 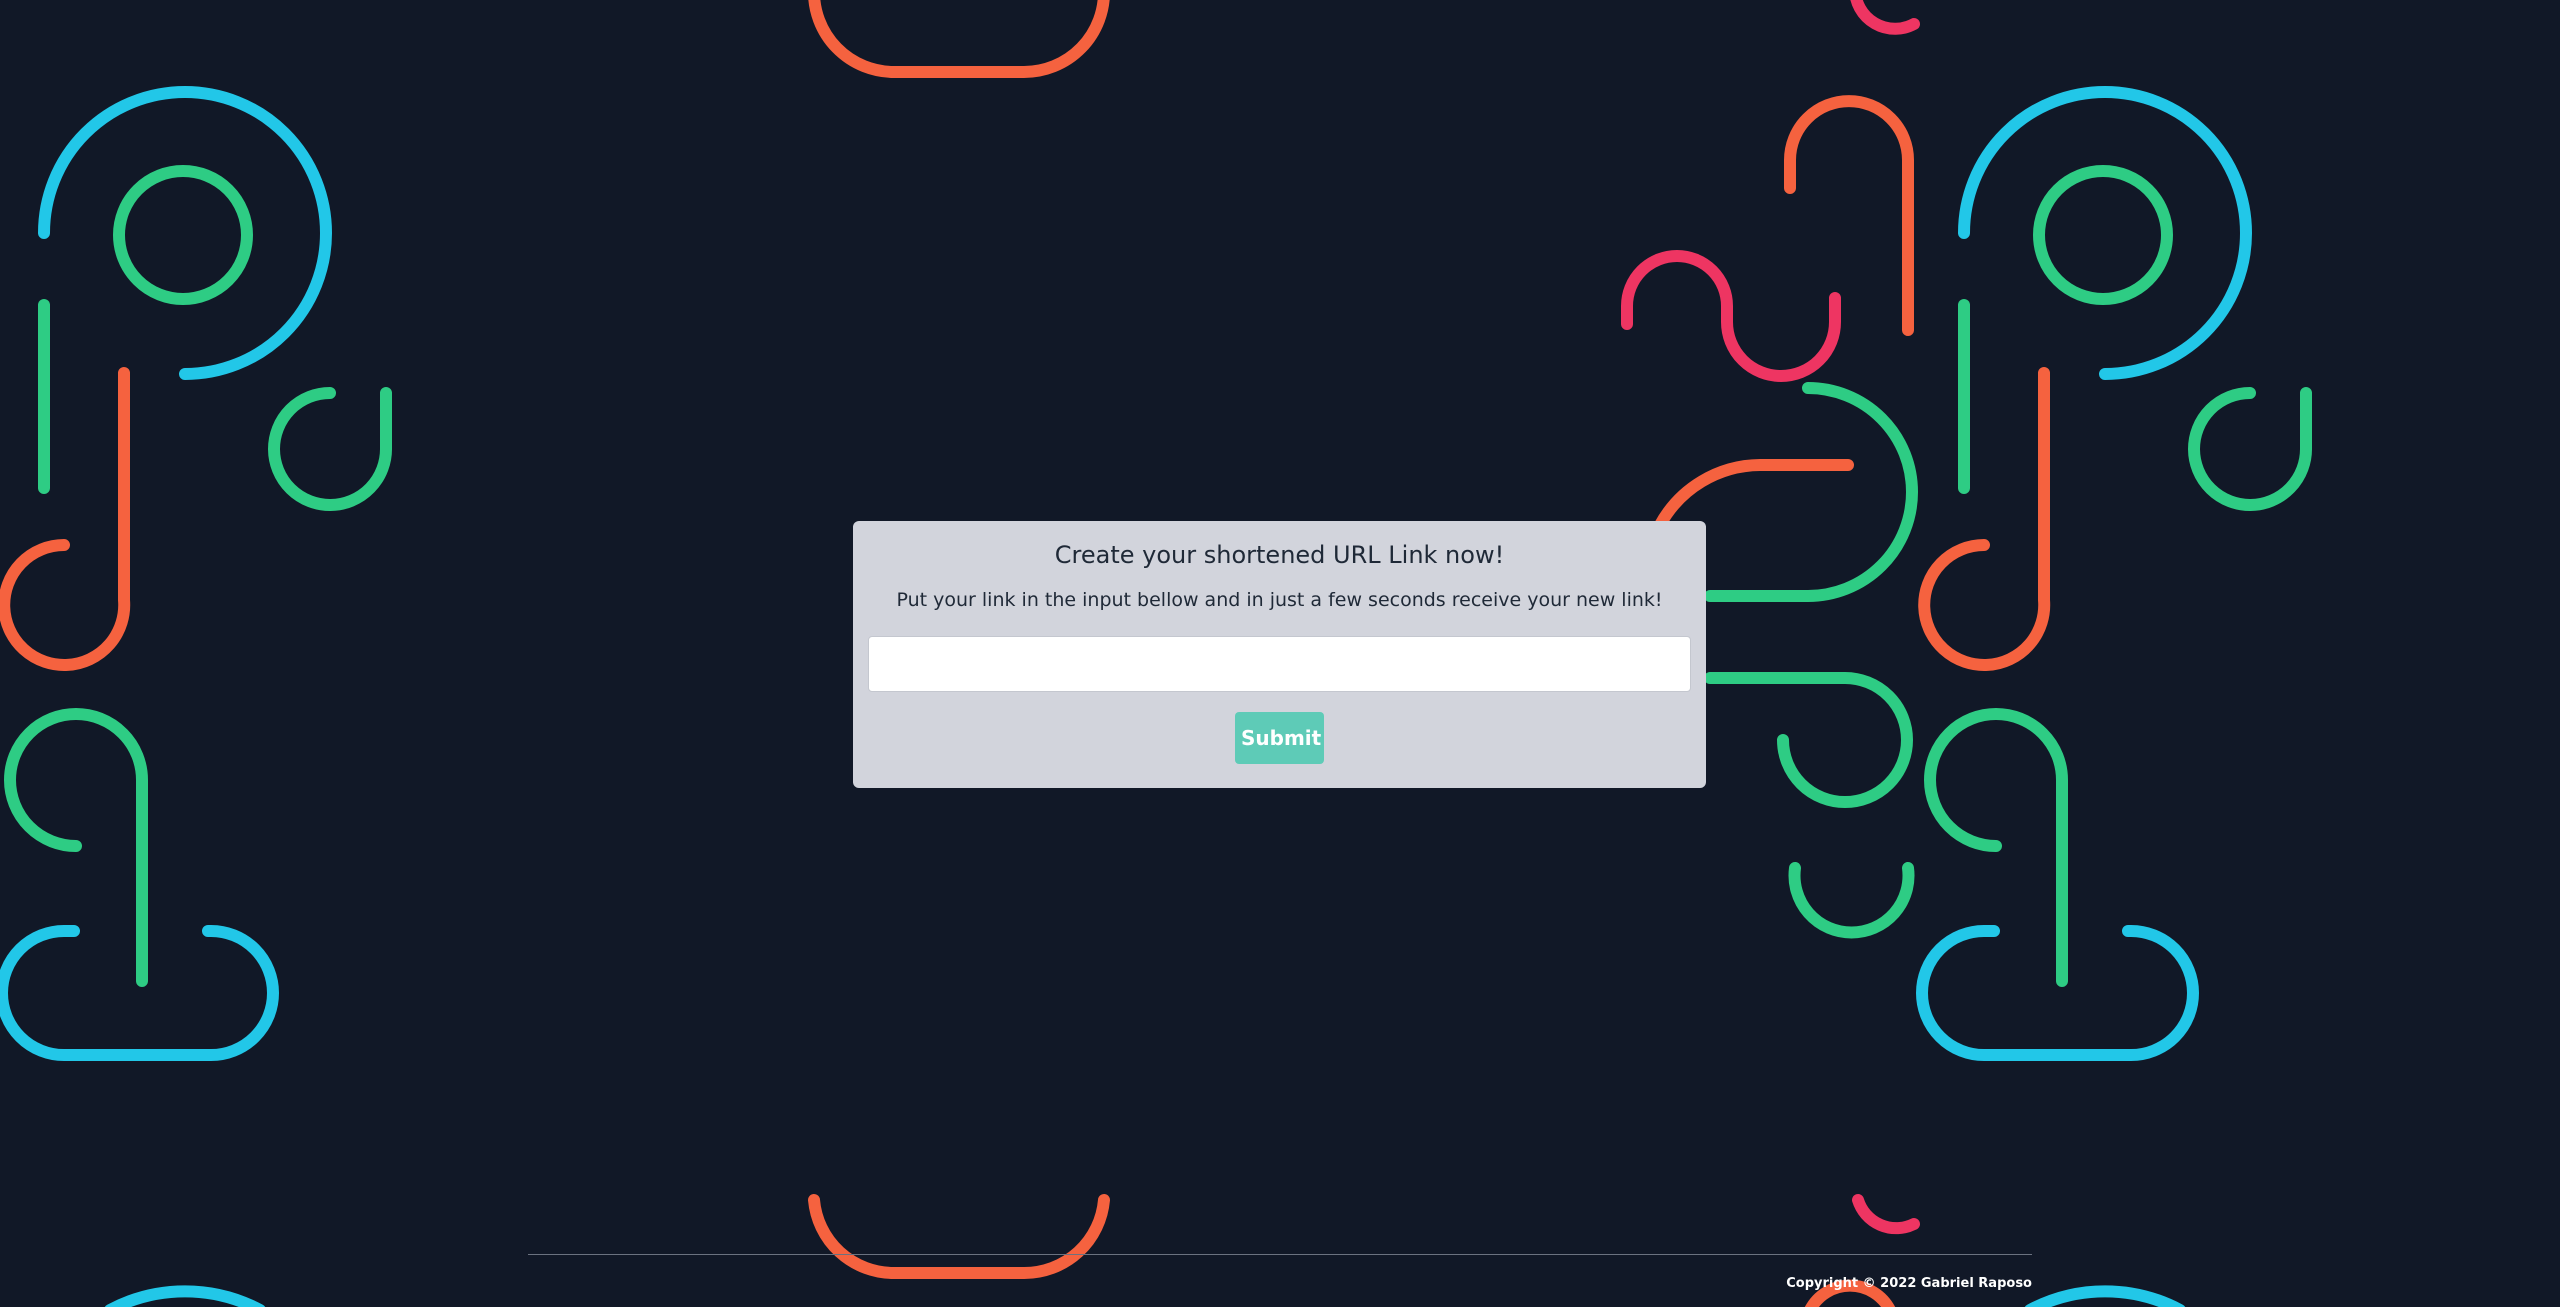 I want to click on pattern-arc-bottom-right, so click(x=2105, y=1296).